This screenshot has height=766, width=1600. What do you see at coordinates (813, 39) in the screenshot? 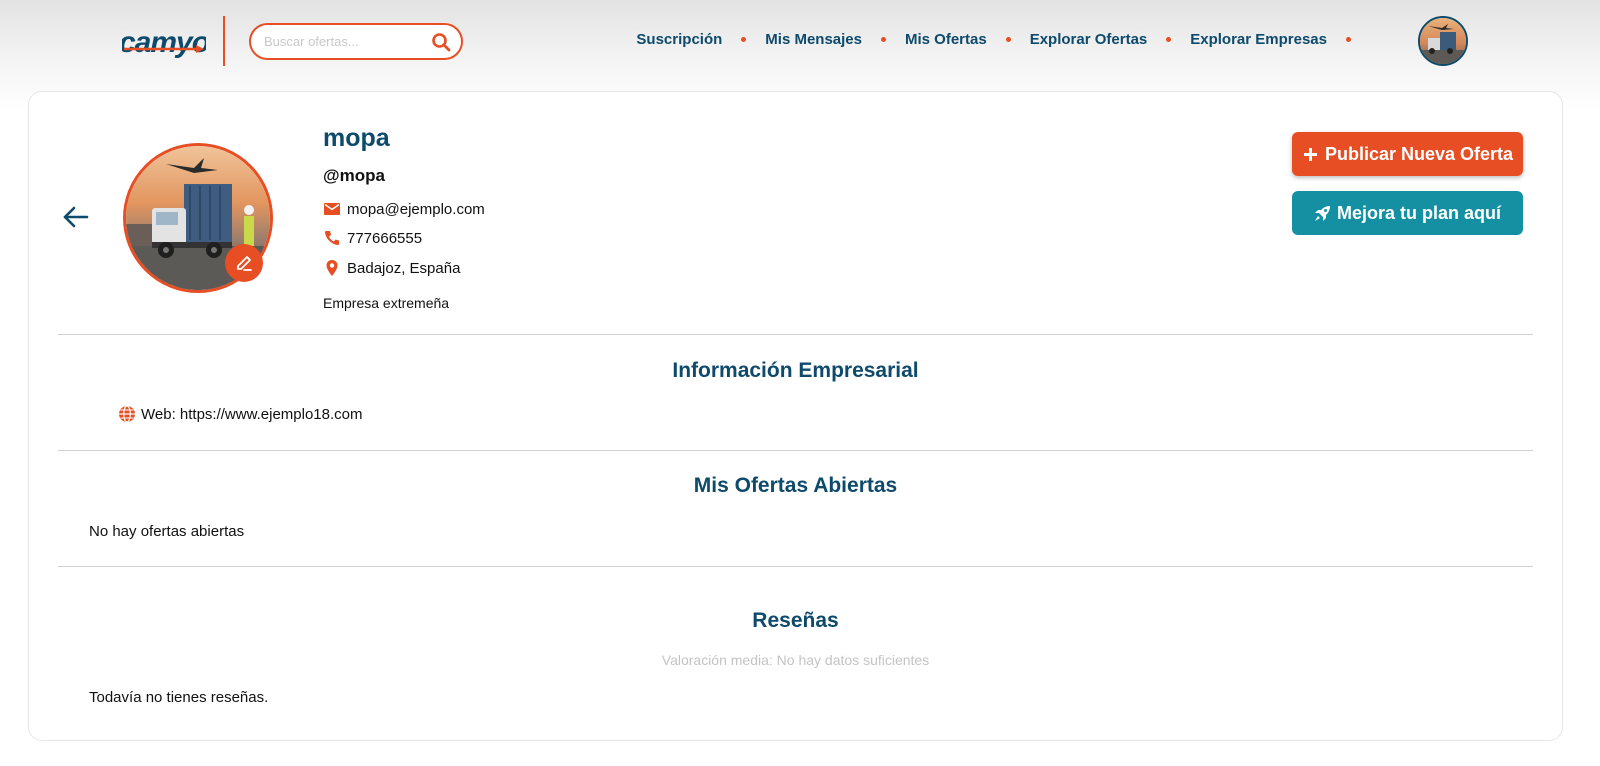
I see `nav-messages: Mis Mensajes` at bounding box center [813, 39].